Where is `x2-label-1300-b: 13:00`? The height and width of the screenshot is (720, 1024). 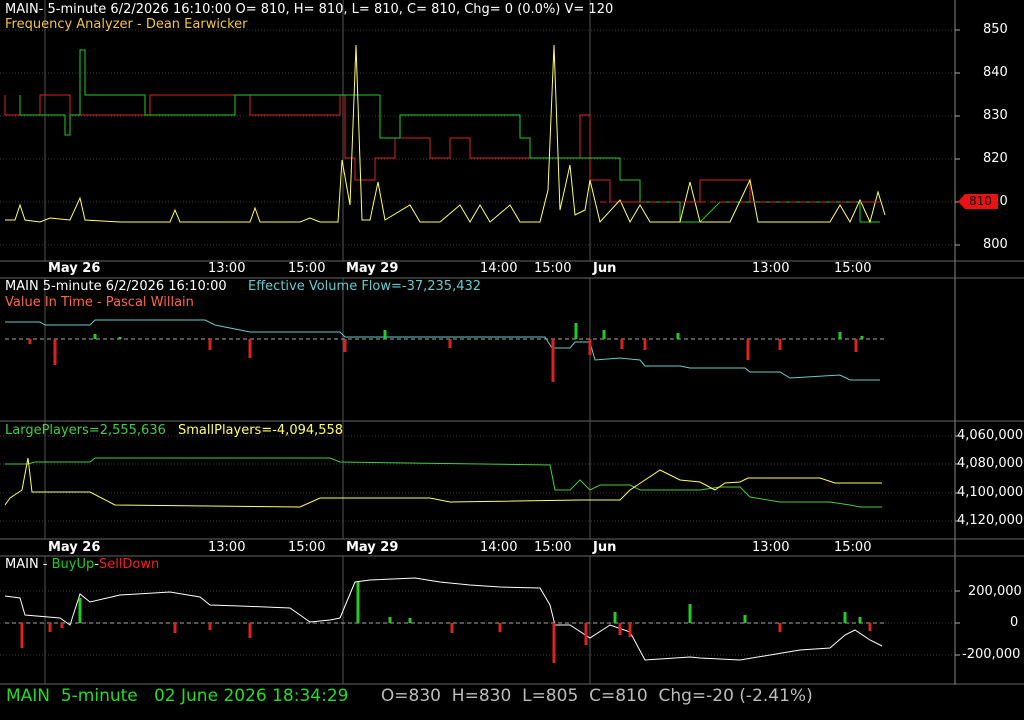
x2-label-1300-b: 13:00 is located at coordinates (771, 547).